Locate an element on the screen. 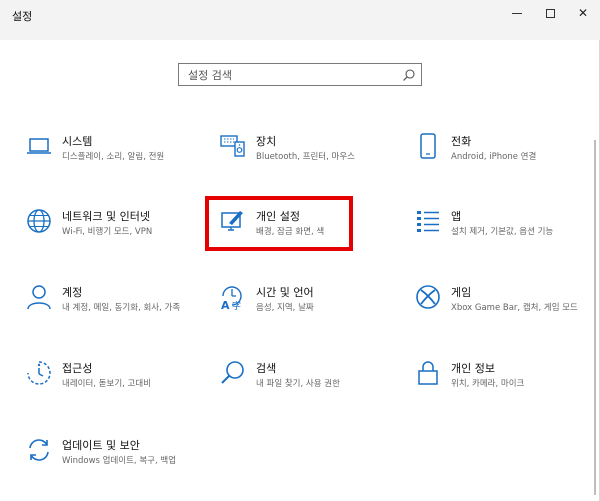  tile-title: 계정 is located at coordinates (72, 292).